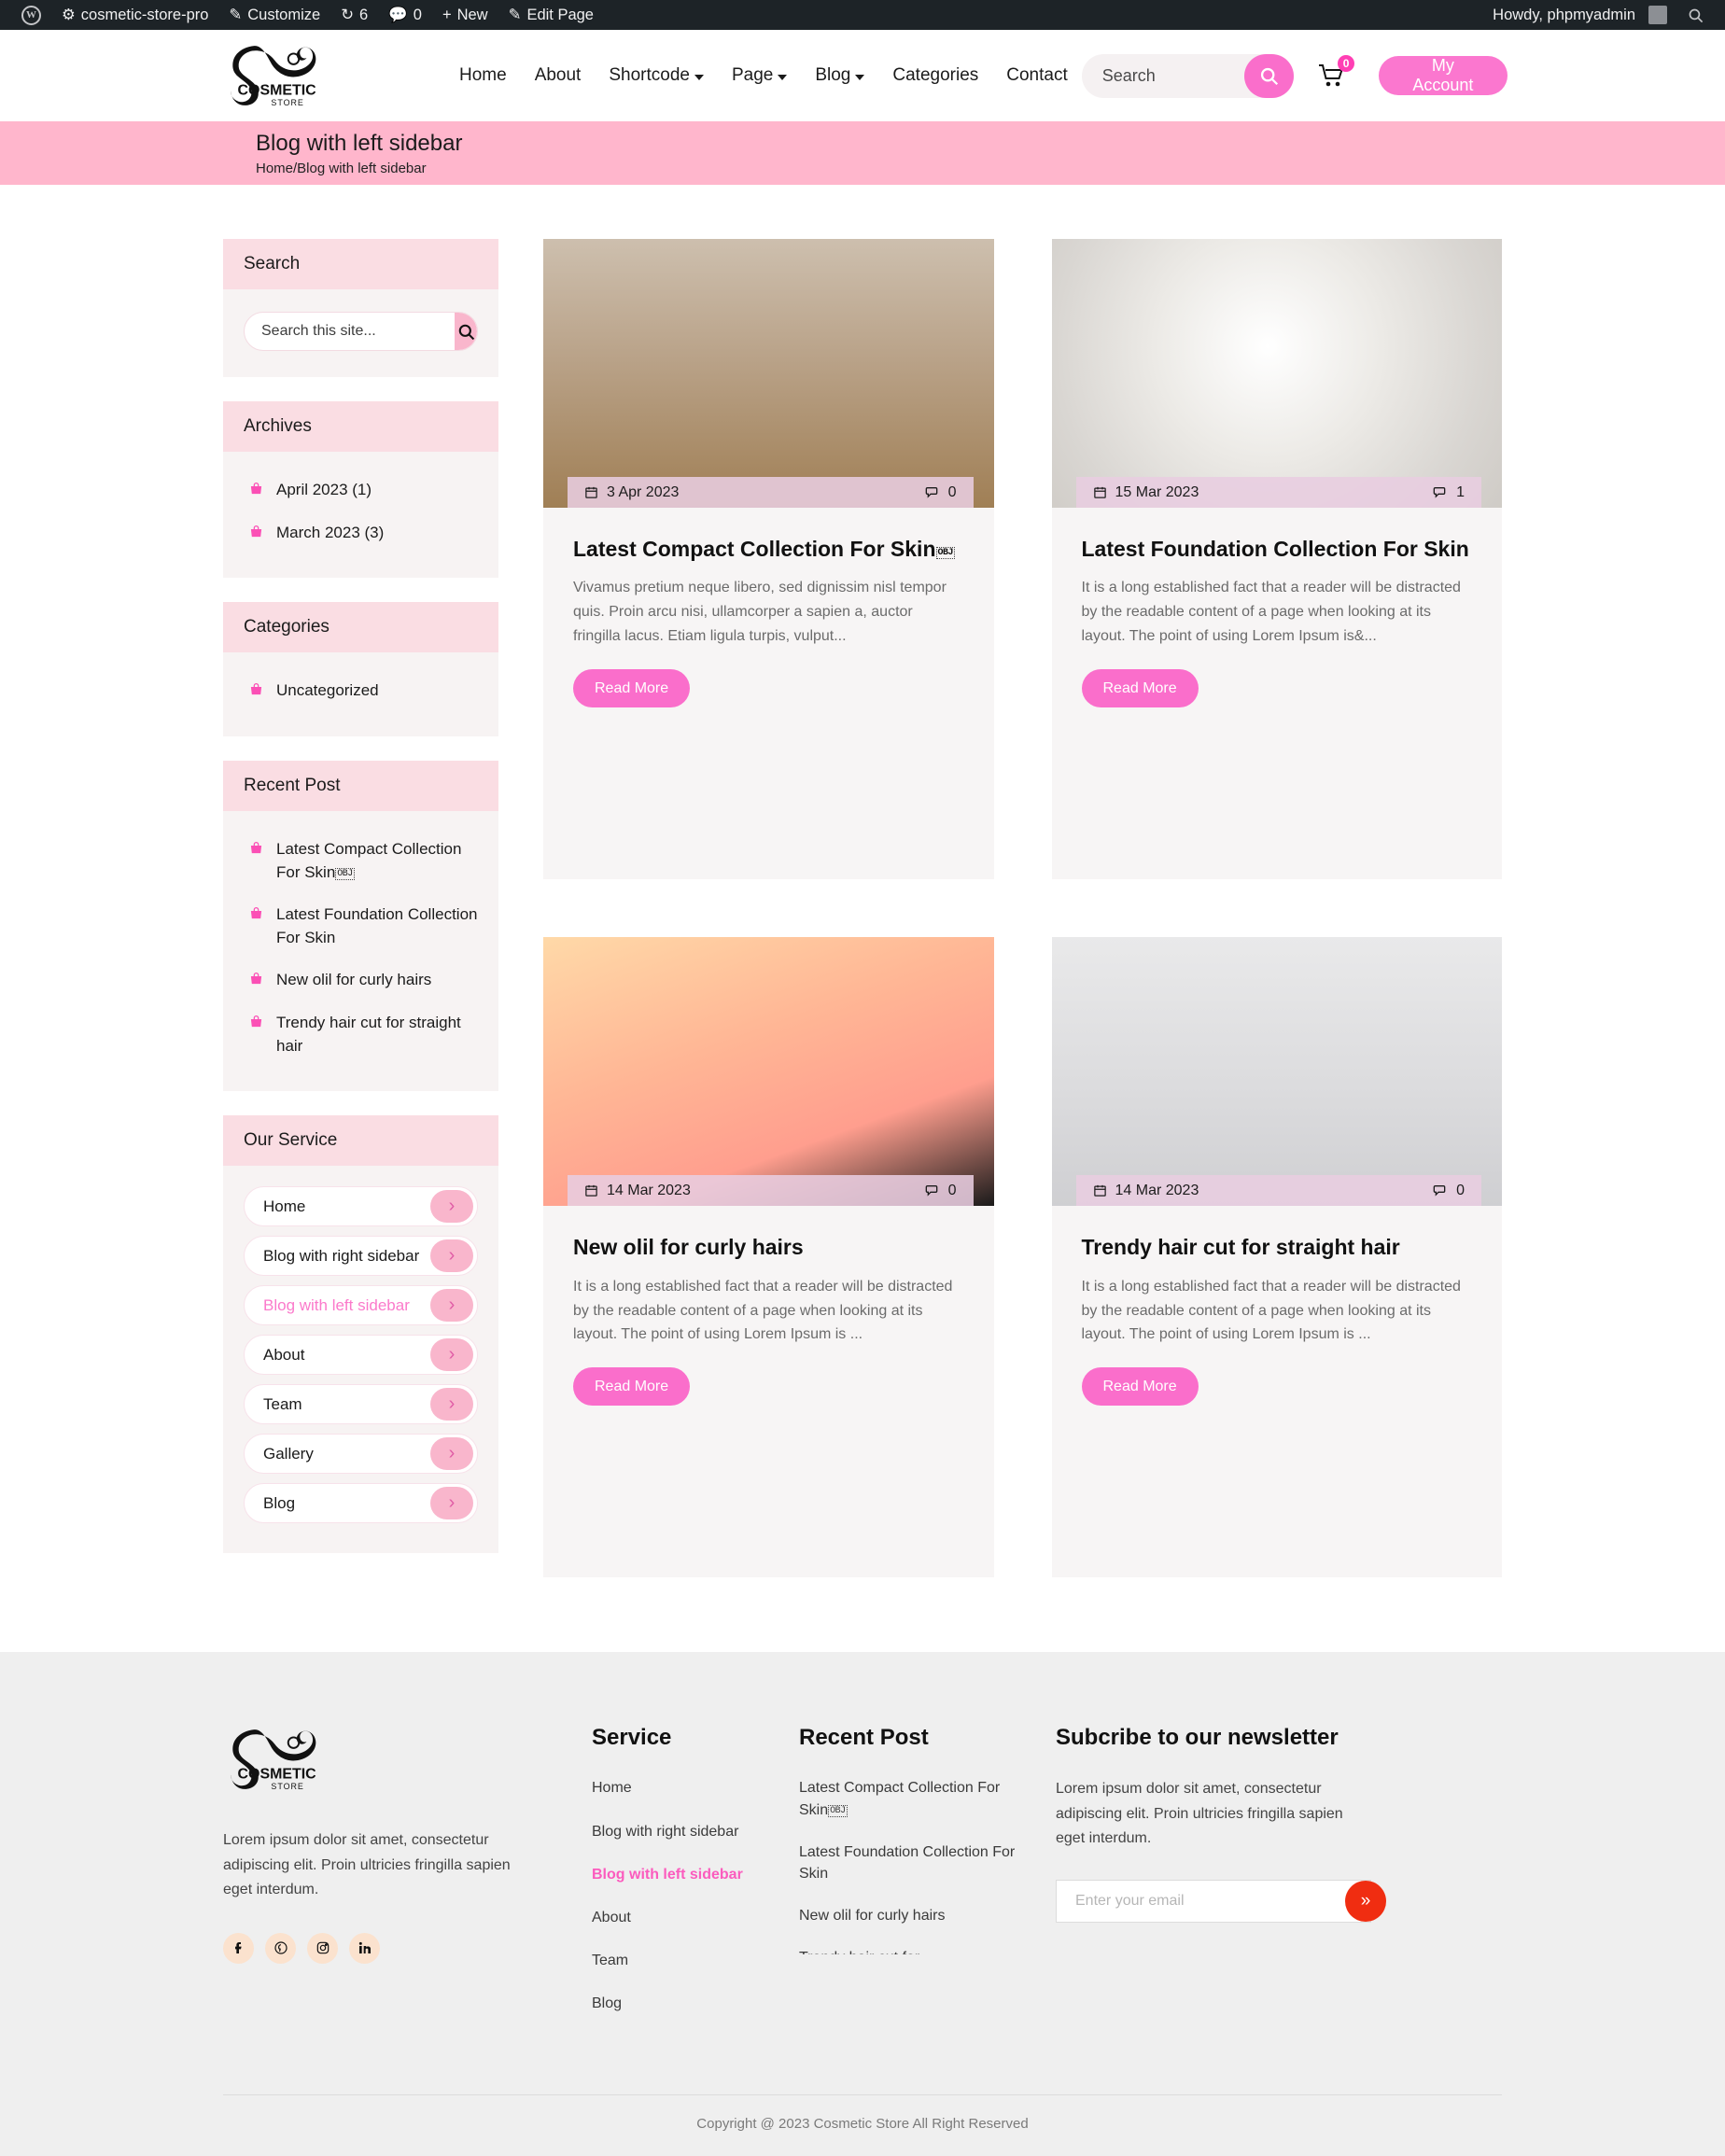 This screenshot has width=1725, height=2156. I want to click on search-submit-button, so click(1269, 75).